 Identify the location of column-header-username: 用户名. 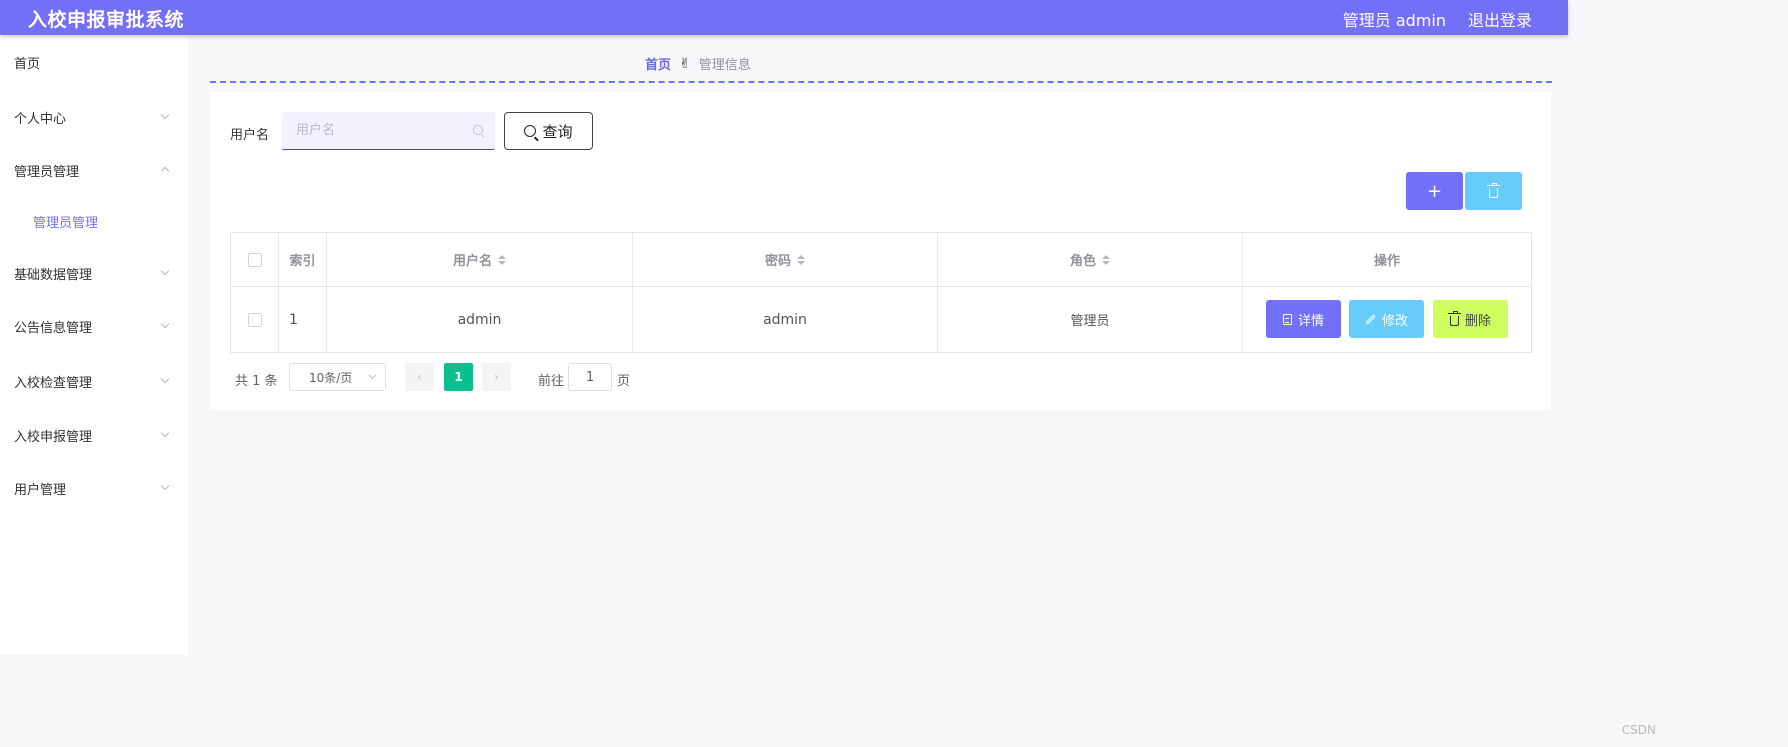
(480, 259).